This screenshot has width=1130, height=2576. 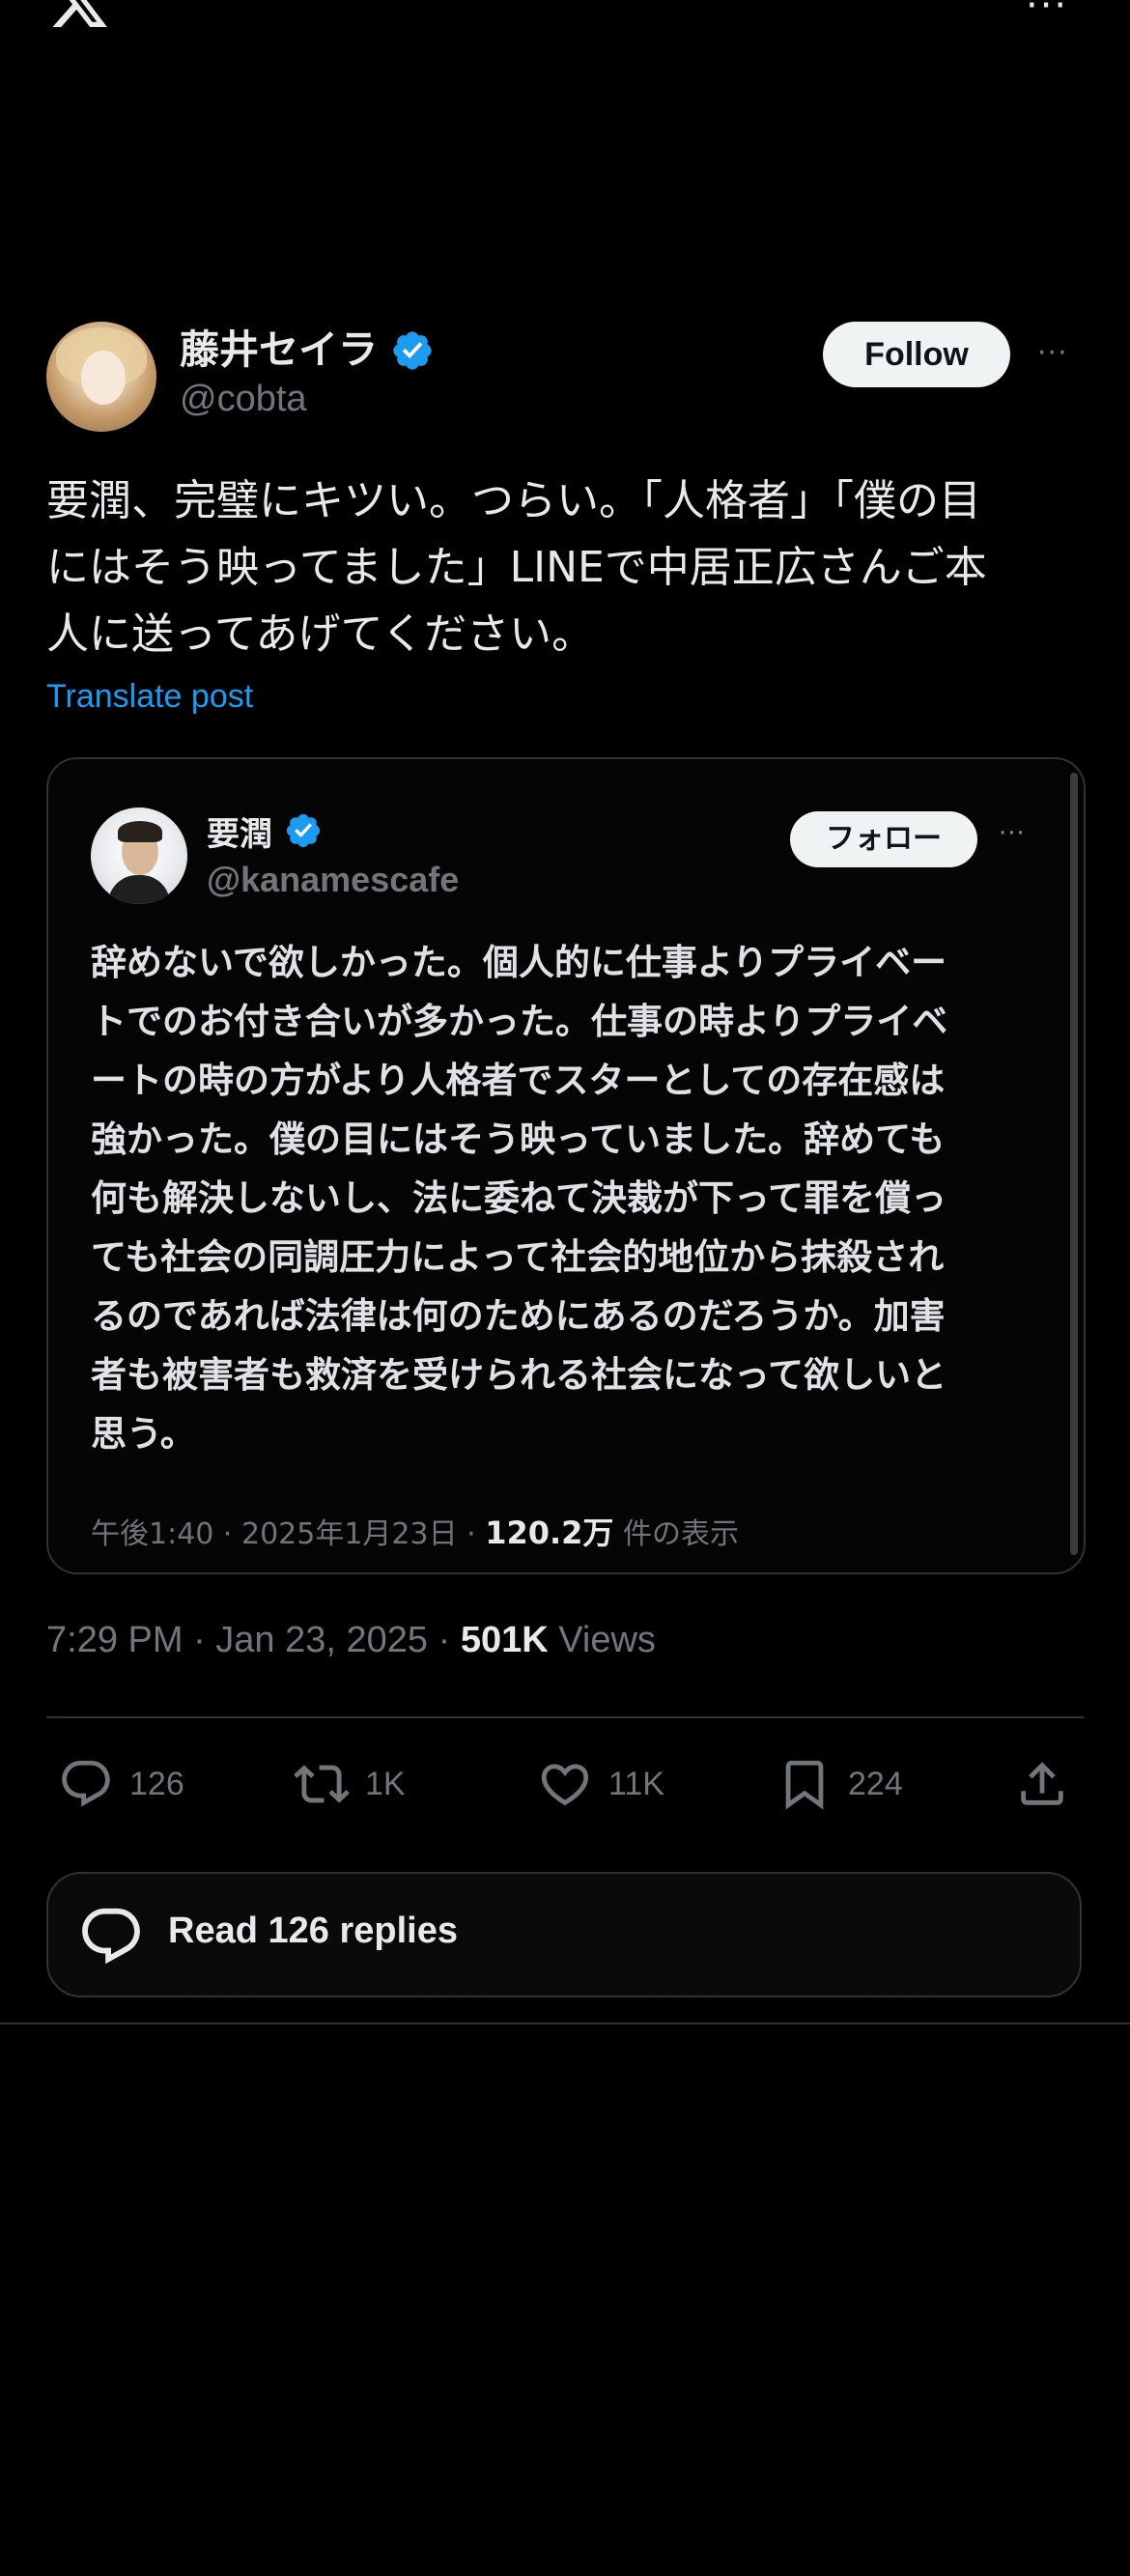 I want to click on repost-count: 1K, so click(x=386, y=1783).